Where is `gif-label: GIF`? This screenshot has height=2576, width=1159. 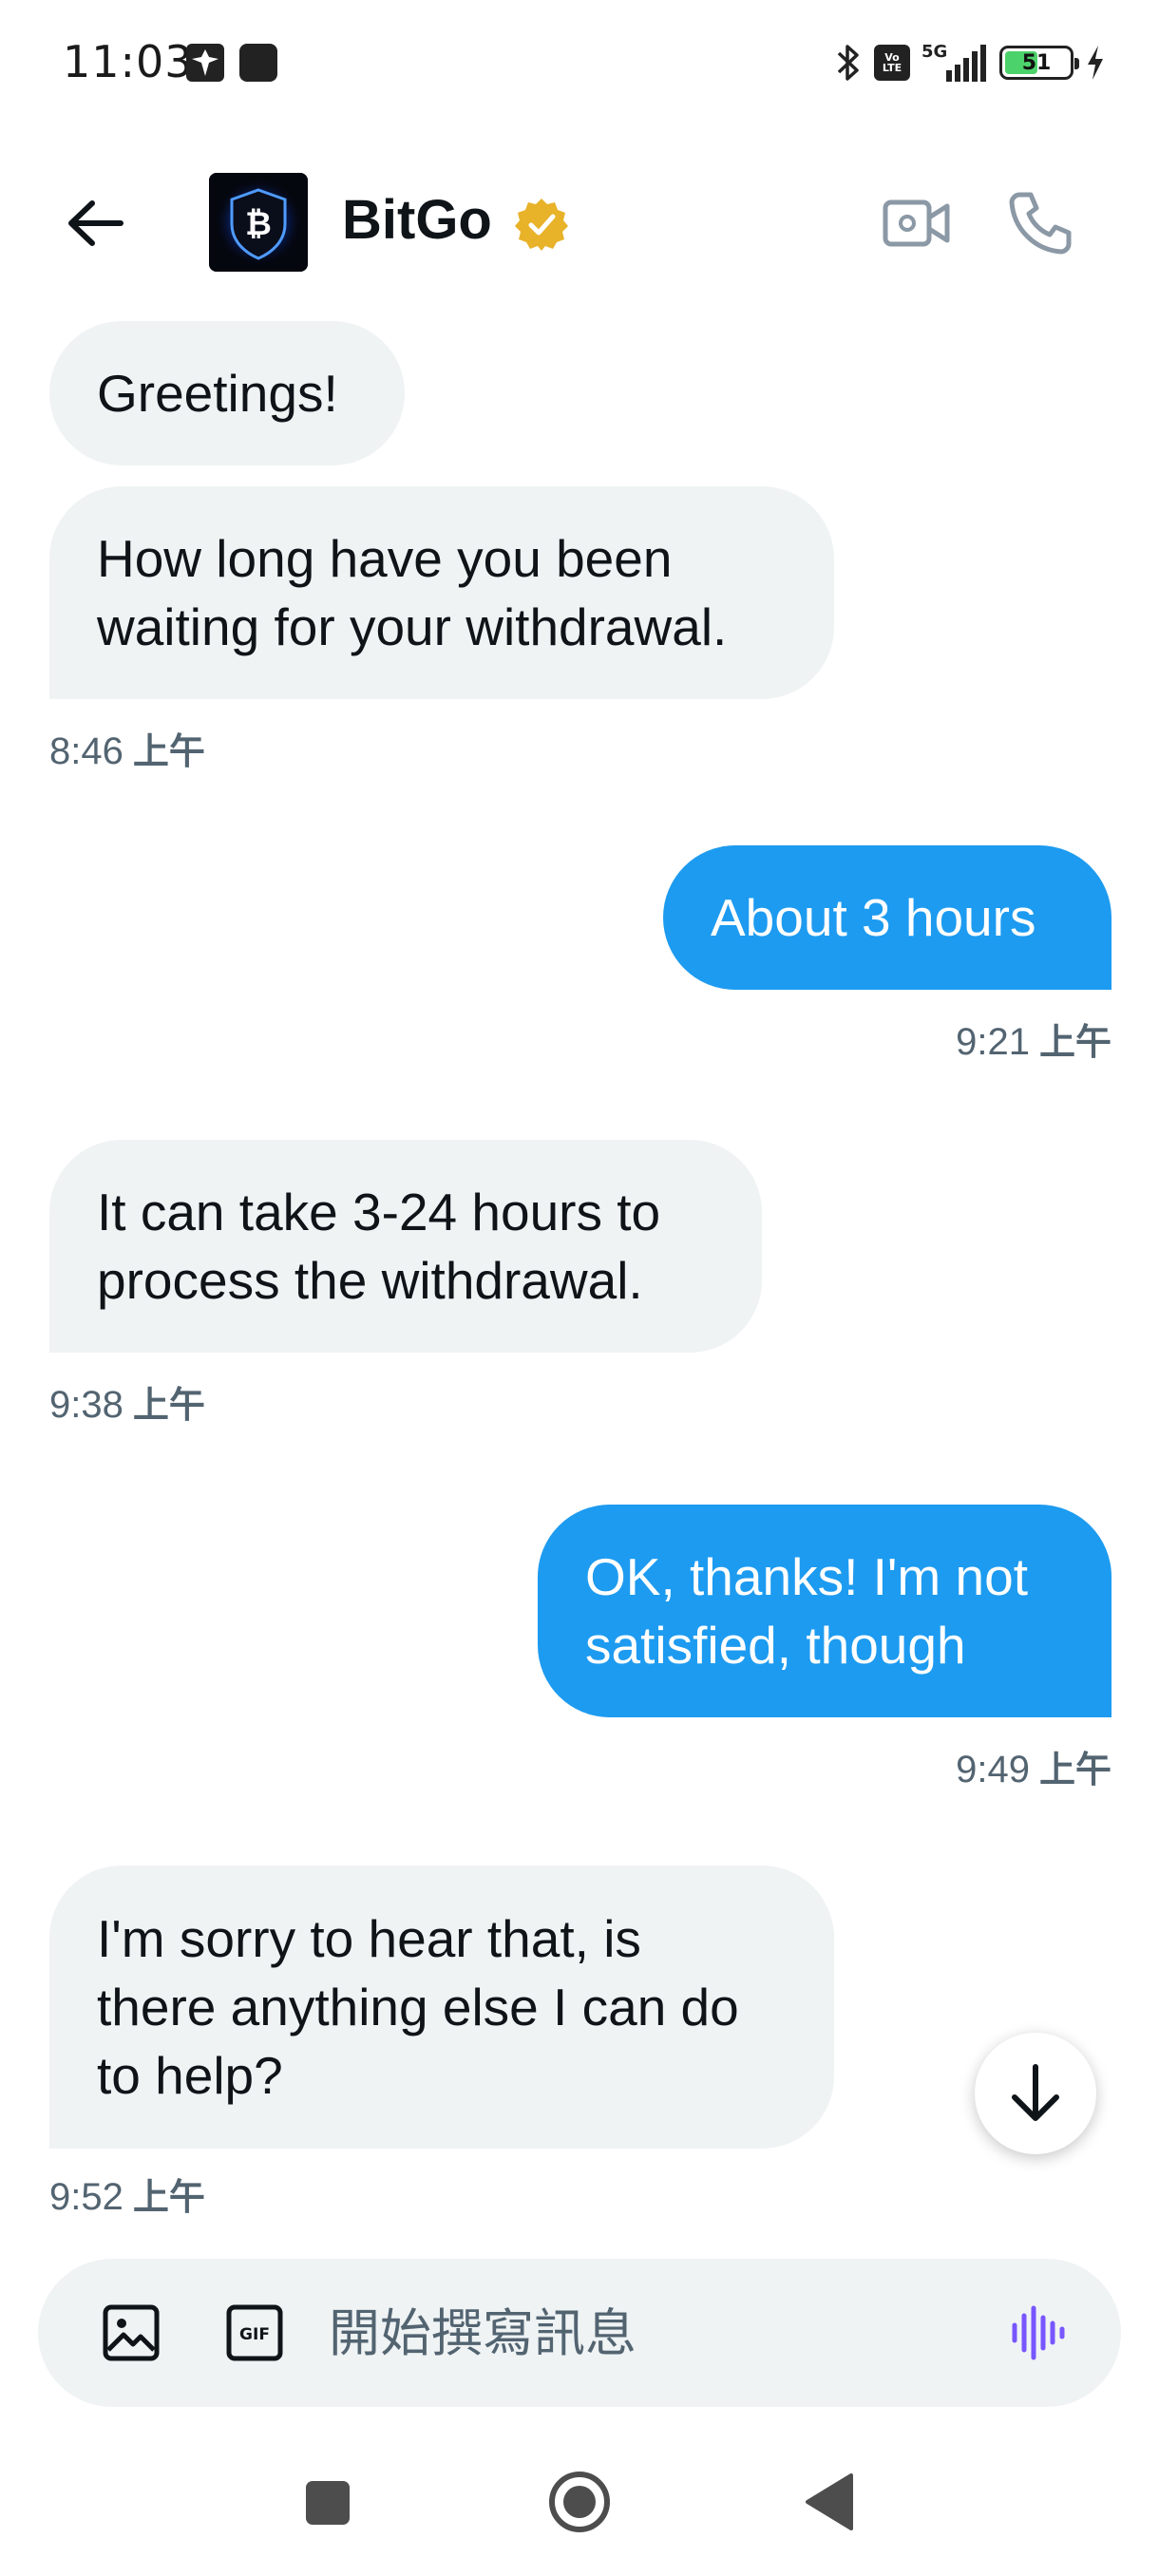
gif-label: GIF is located at coordinates (254, 2334).